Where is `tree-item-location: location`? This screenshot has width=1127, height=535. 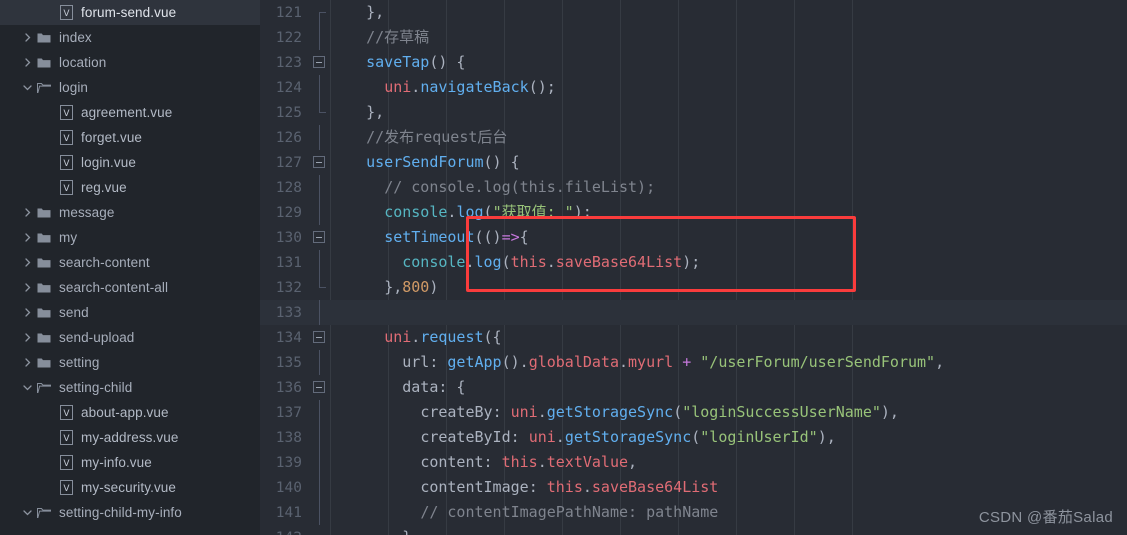 tree-item-location: location is located at coordinates (130, 62).